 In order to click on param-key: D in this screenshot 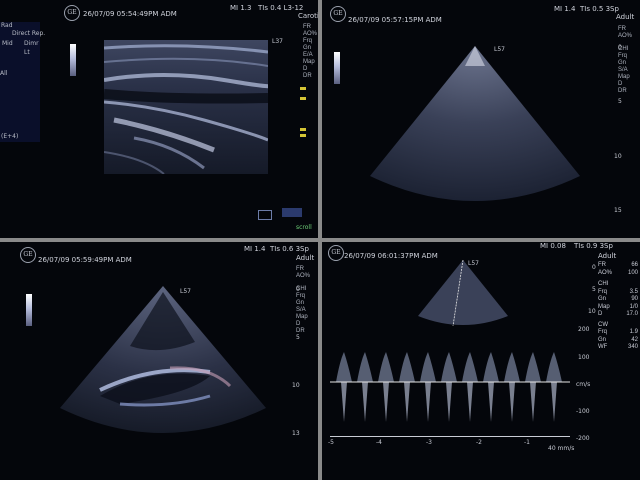, I will do `click(600, 314)`.